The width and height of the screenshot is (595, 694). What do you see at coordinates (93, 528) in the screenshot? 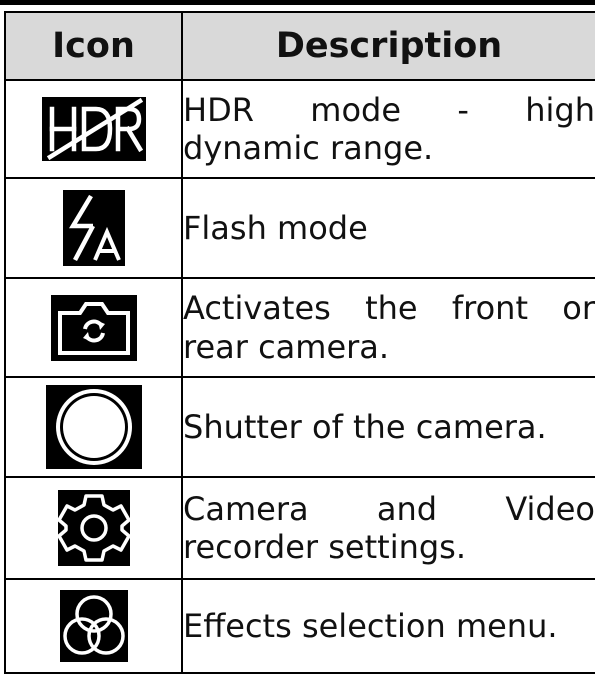
I see `settings-gear-icon` at bounding box center [93, 528].